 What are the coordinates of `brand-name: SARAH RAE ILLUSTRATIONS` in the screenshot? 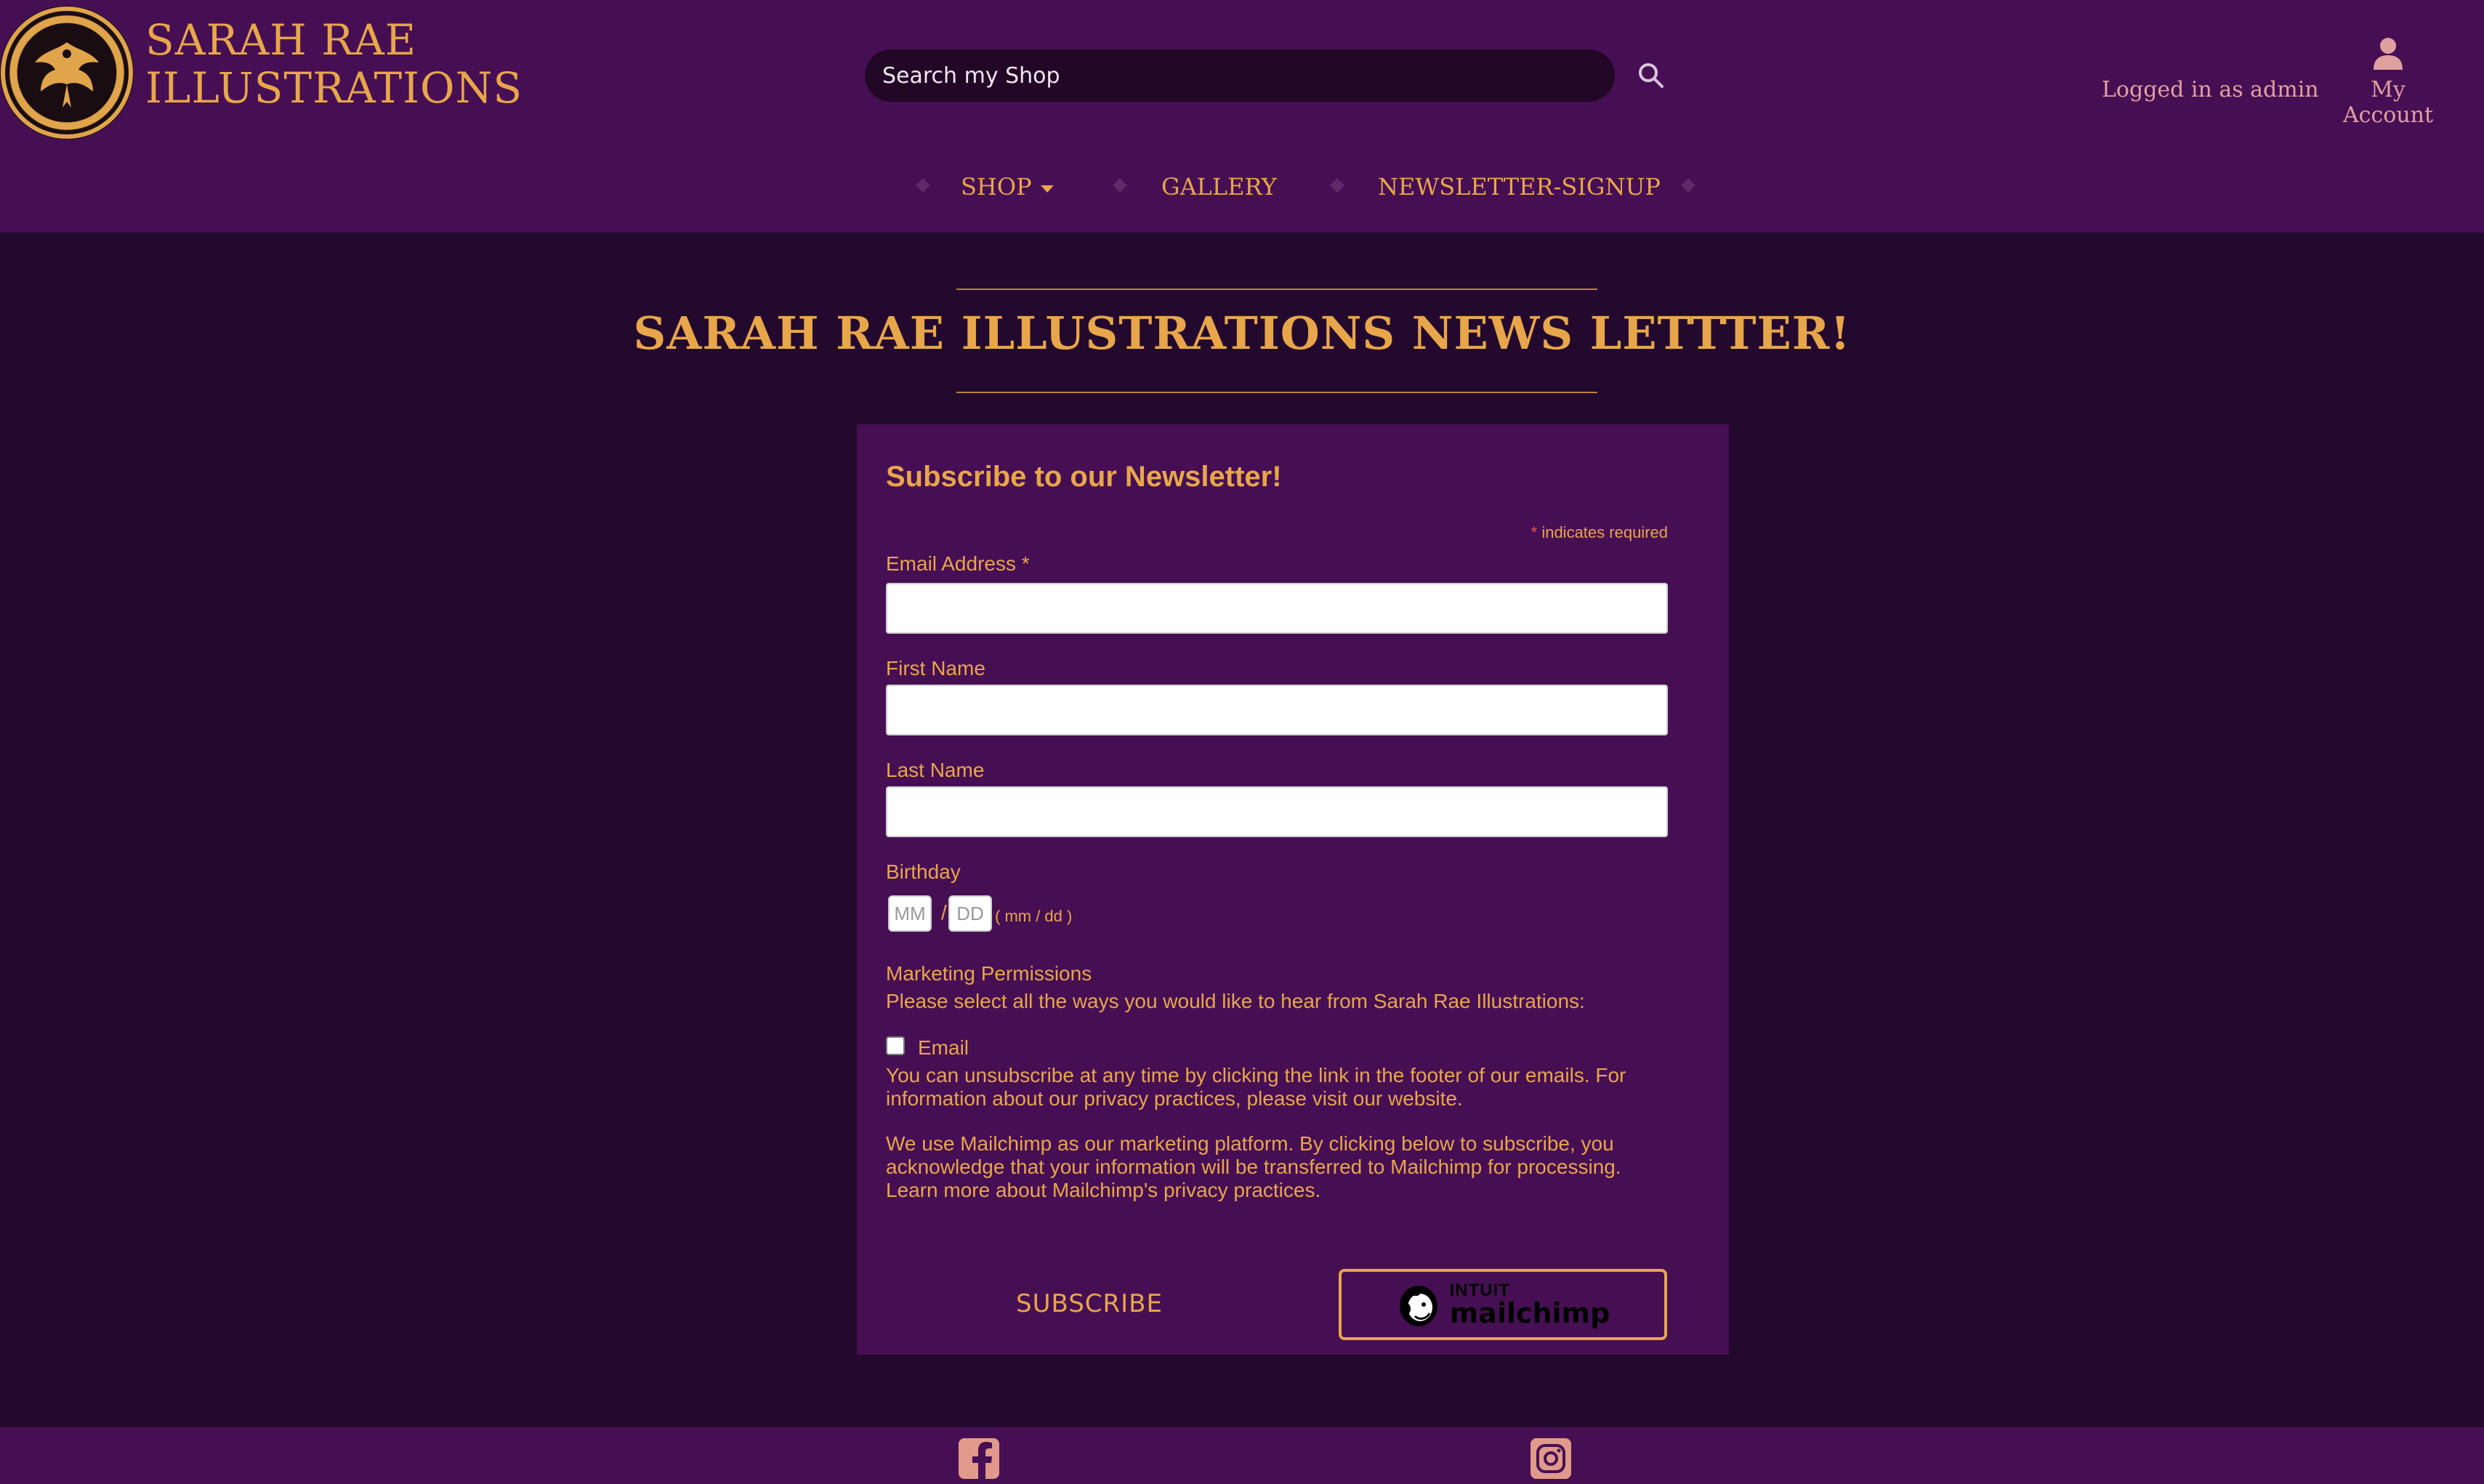 It's located at (334, 64).